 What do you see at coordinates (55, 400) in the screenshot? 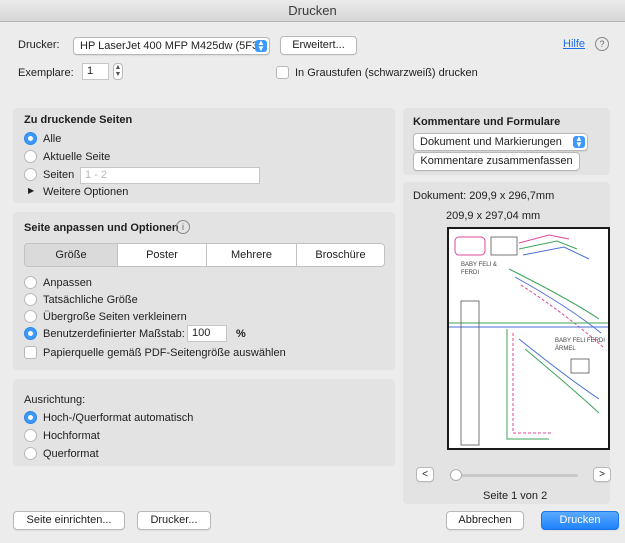
I see `orientation-heading: Ausrichtung:` at bounding box center [55, 400].